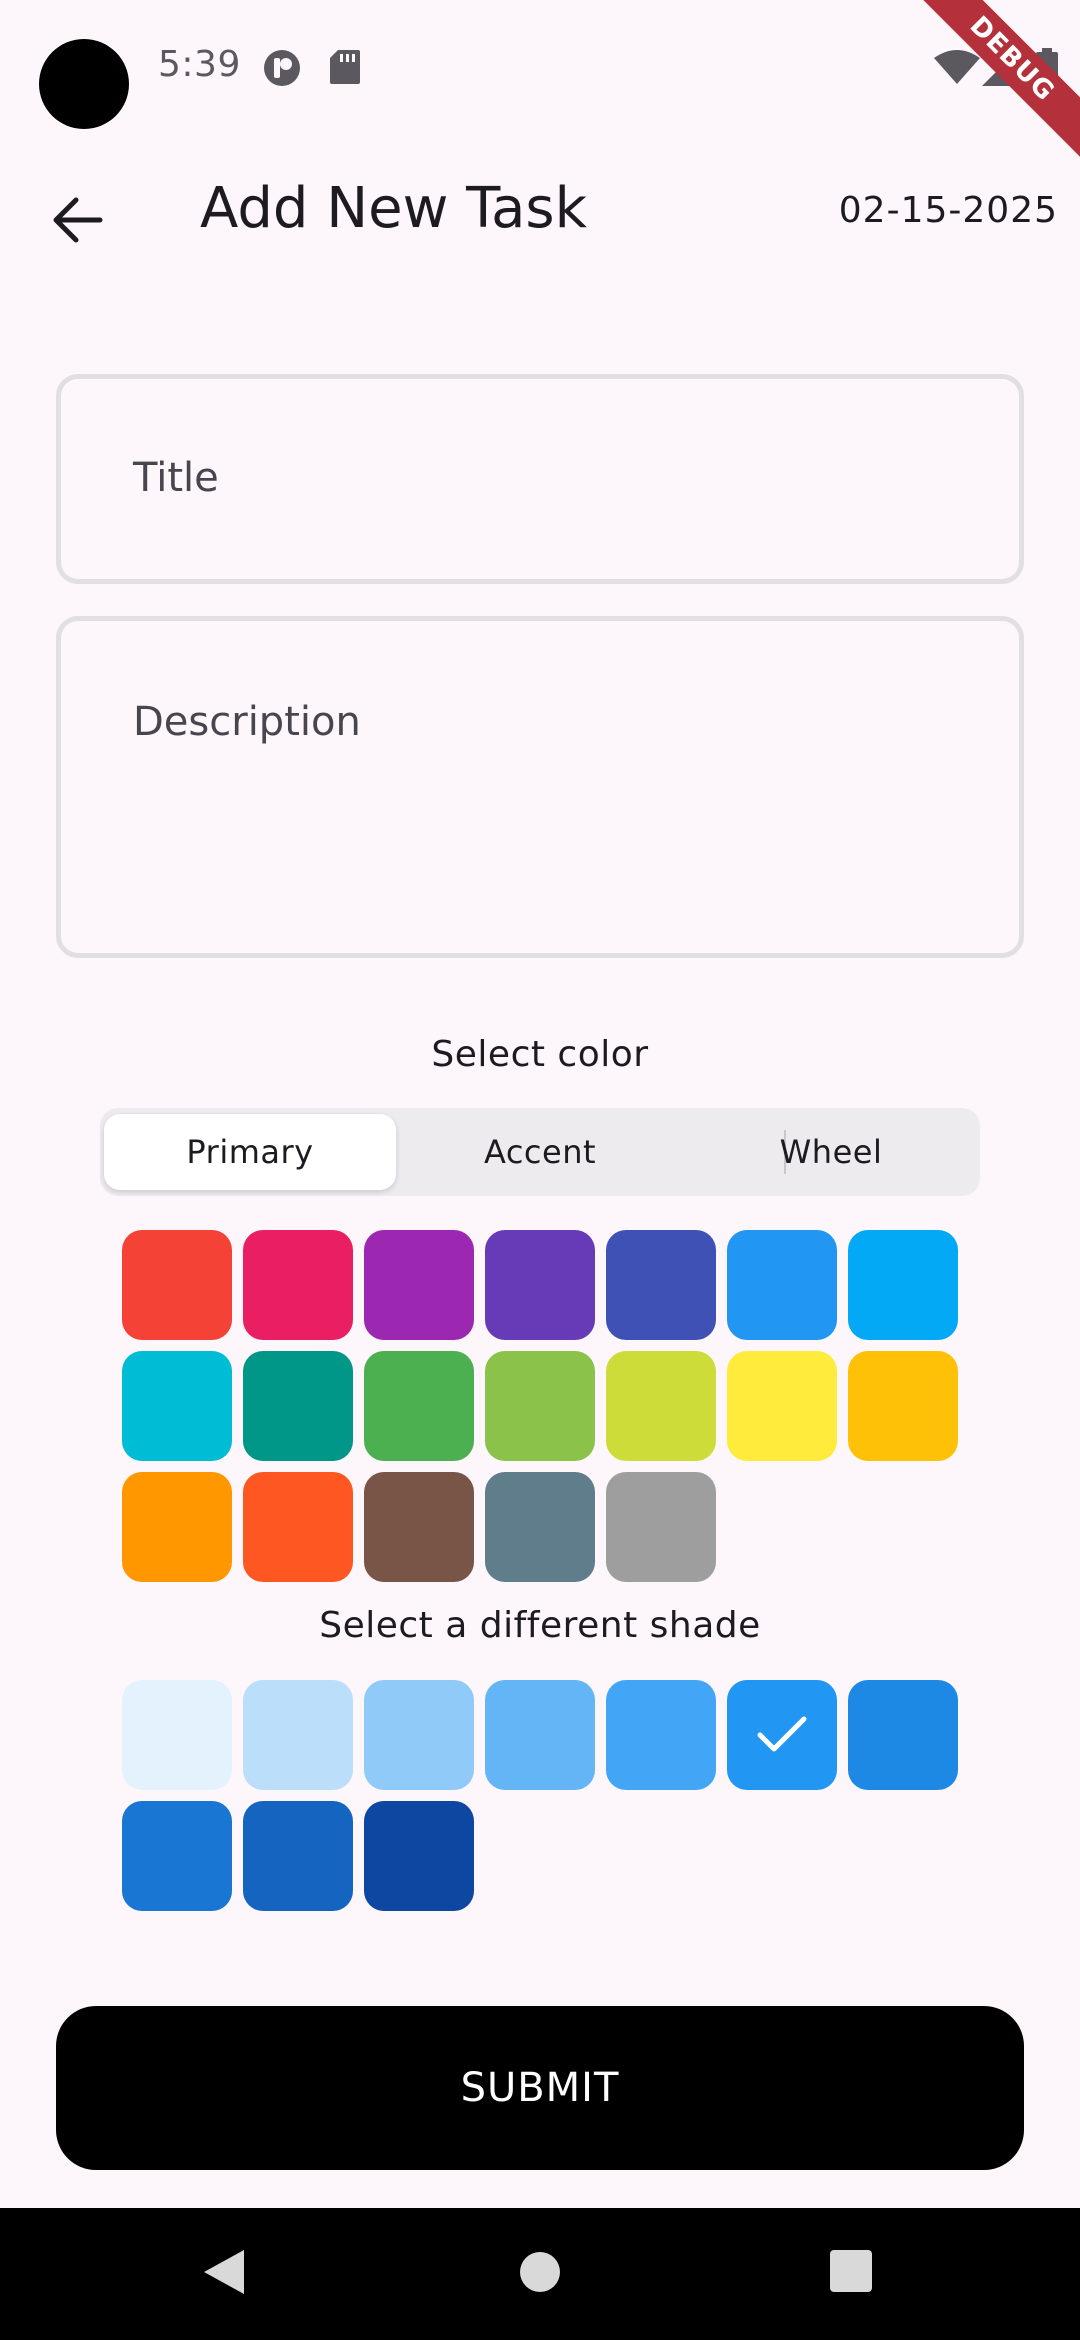 This screenshot has height=2340, width=1080. What do you see at coordinates (540, 1625) in the screenshot?
I see `select-shade-heading: Select a different shade` at bounding box center [540, 1625].